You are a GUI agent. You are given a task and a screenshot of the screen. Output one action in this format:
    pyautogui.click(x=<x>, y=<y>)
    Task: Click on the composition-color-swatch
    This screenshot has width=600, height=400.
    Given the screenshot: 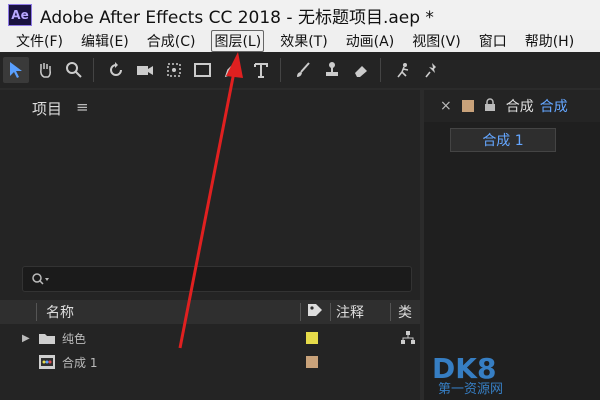 What is the action you would take?
    pyautogui.click(x=467, y=106)
    